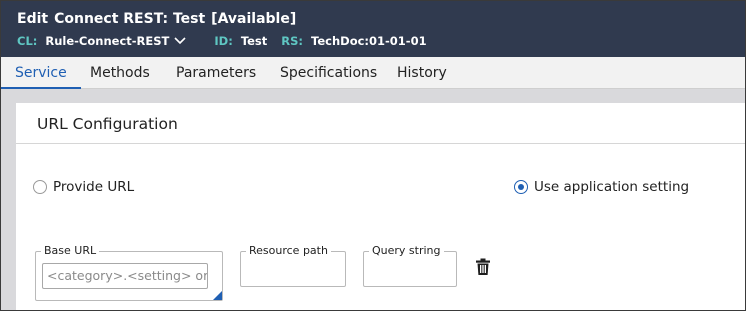 The width and height of the screenshot is (746, 311). Describe the element at coordinates (107, 41) in the screenshot. I see `cl-value: Rule-Connect-REST` at that location.